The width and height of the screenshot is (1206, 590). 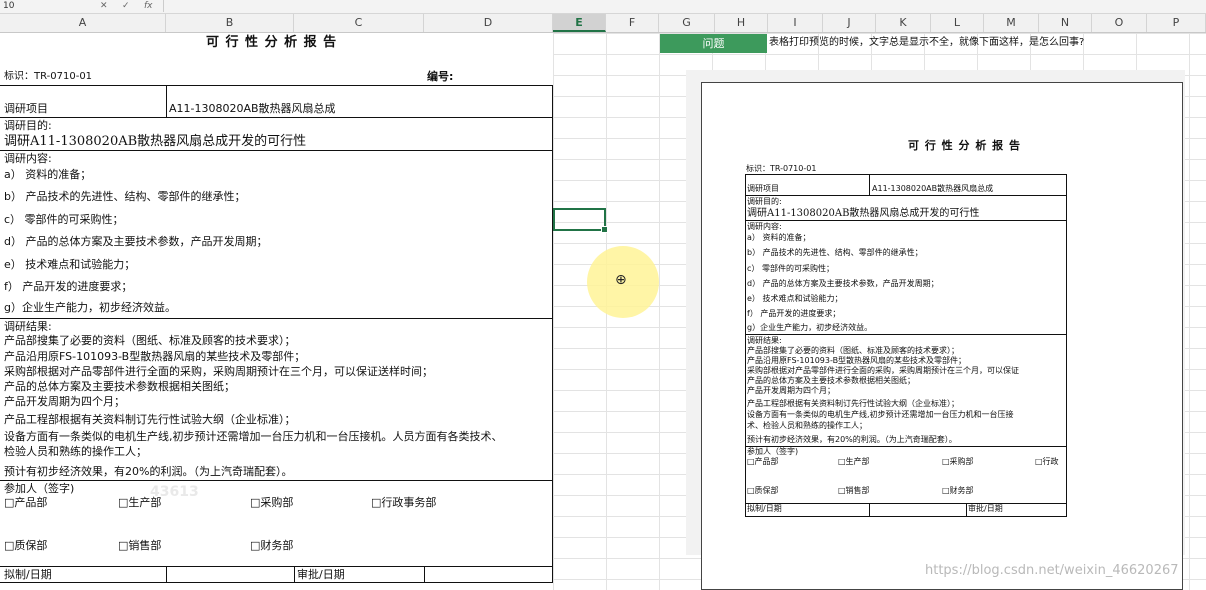 What do you see at coordinates (603, 7) in the screenshot?
I see `formula-bar: 10 ✕ ✓ fx` at bounding box center [603, 7].